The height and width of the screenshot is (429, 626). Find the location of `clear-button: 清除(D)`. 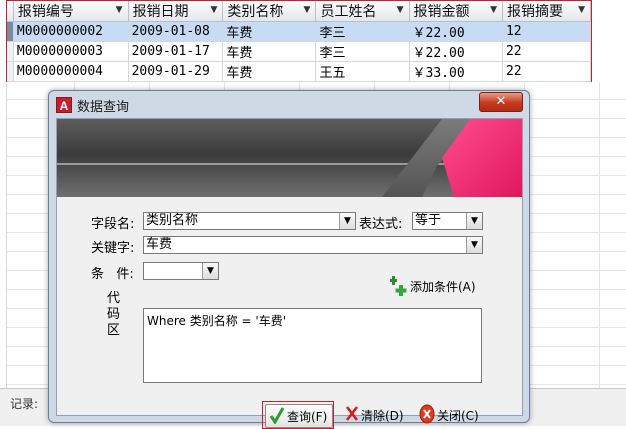

clear-button: 清除(D) is located at coordinates (377, 415).